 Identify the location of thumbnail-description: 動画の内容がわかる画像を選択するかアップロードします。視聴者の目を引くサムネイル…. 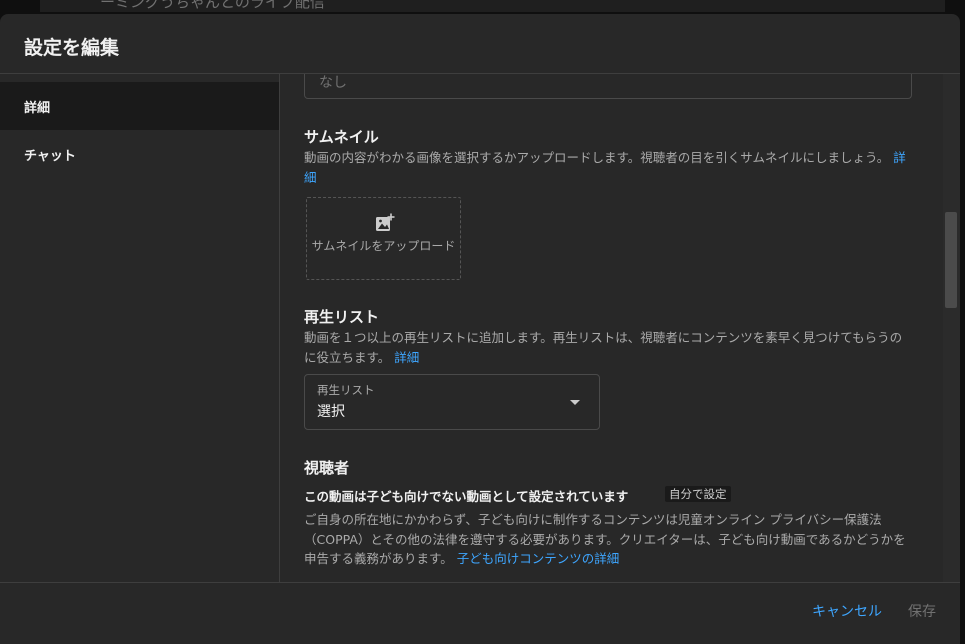
(607, 167).